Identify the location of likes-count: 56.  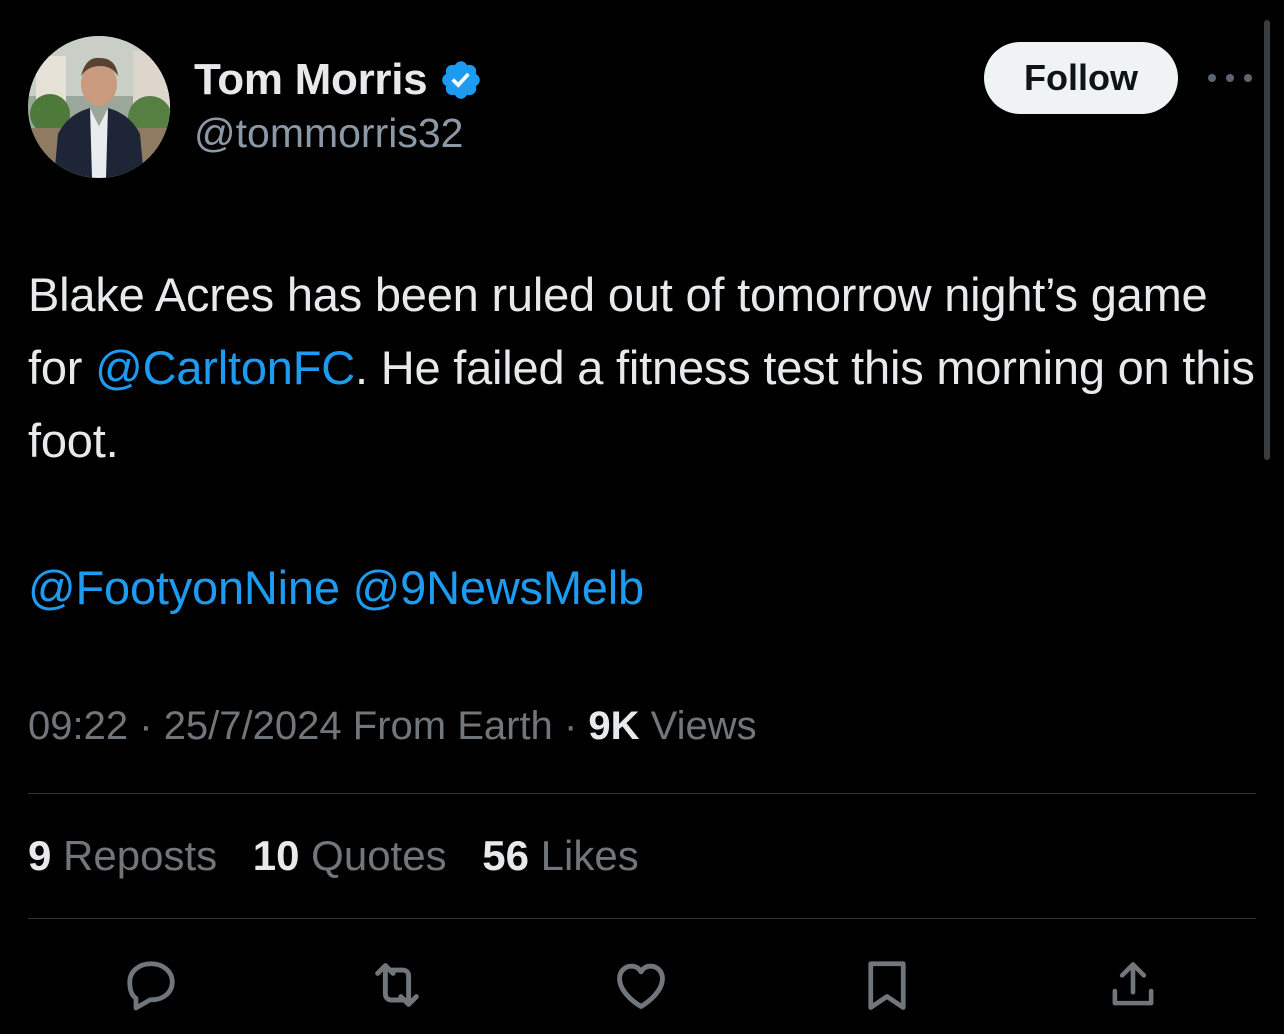
(505, 855).